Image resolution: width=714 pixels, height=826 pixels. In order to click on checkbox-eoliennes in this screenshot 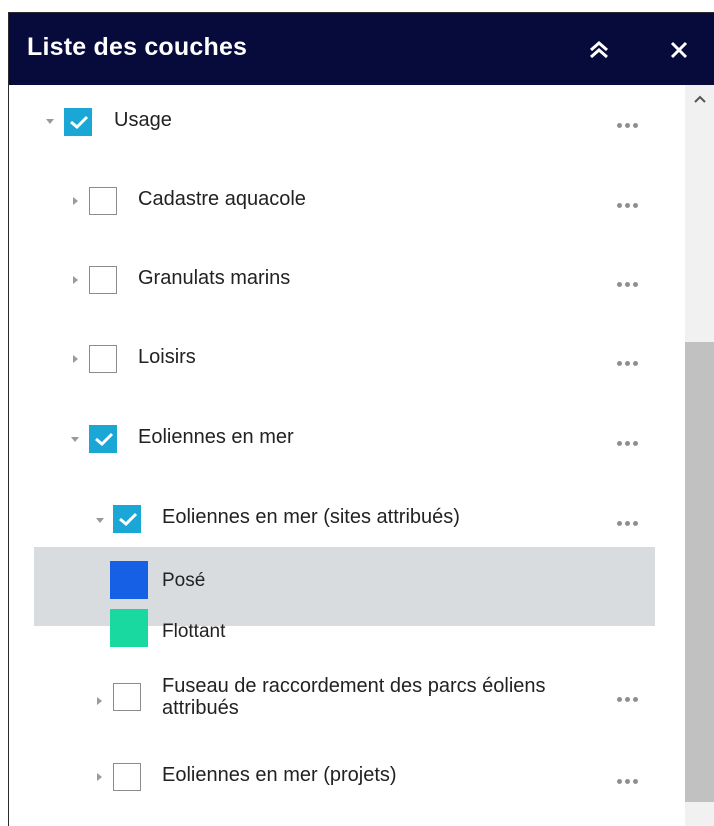, I will do `click(103, 439)`.